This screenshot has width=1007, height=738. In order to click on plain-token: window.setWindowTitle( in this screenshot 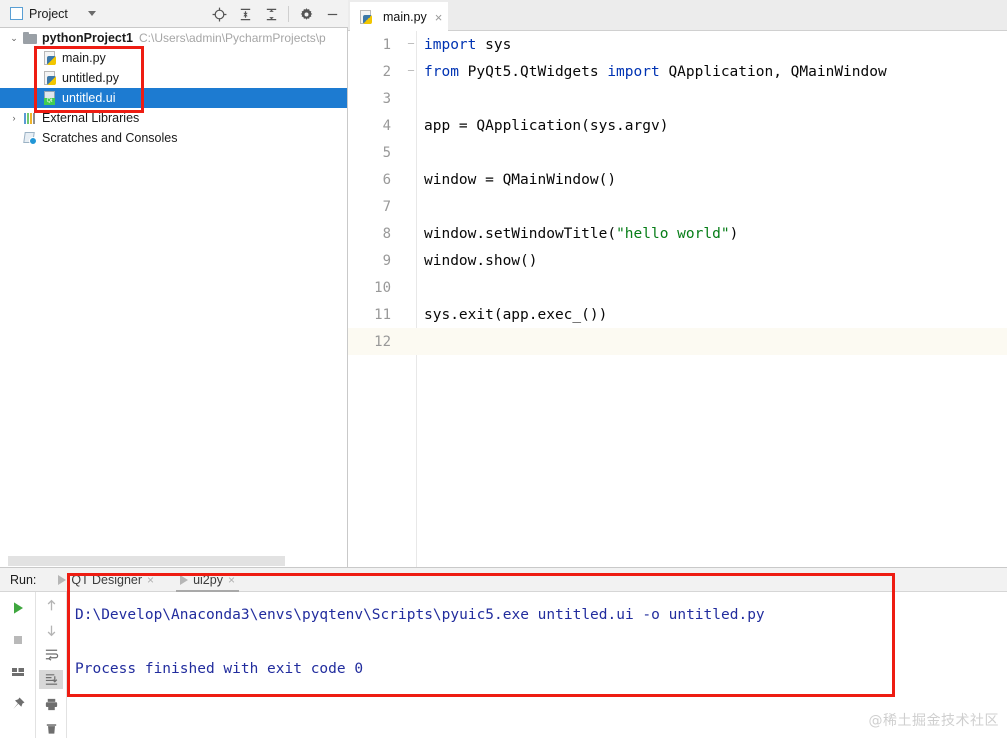, I will do `click(520, 233)`.